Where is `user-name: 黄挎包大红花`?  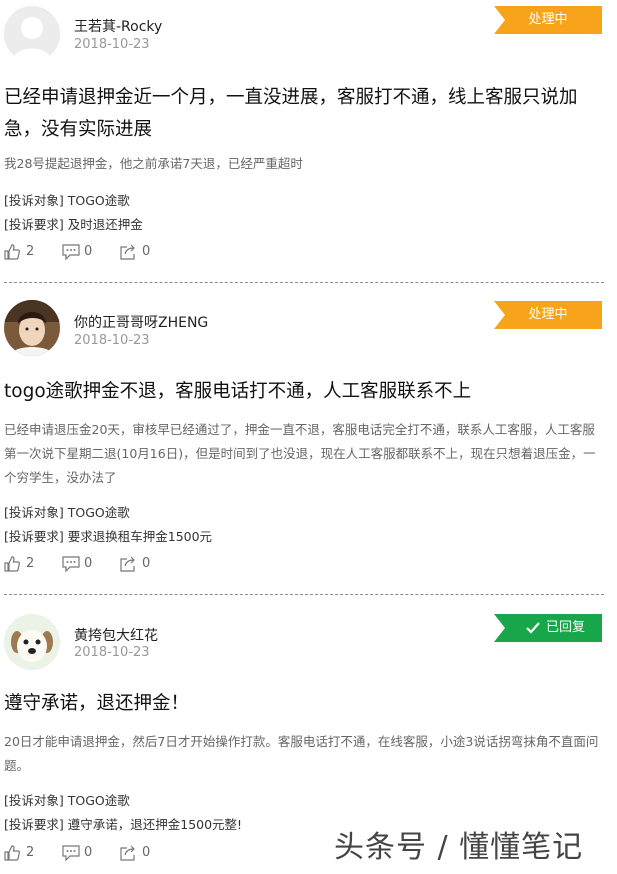 user-name: 黄挎包大红花 is located at coordinates (116, 635).